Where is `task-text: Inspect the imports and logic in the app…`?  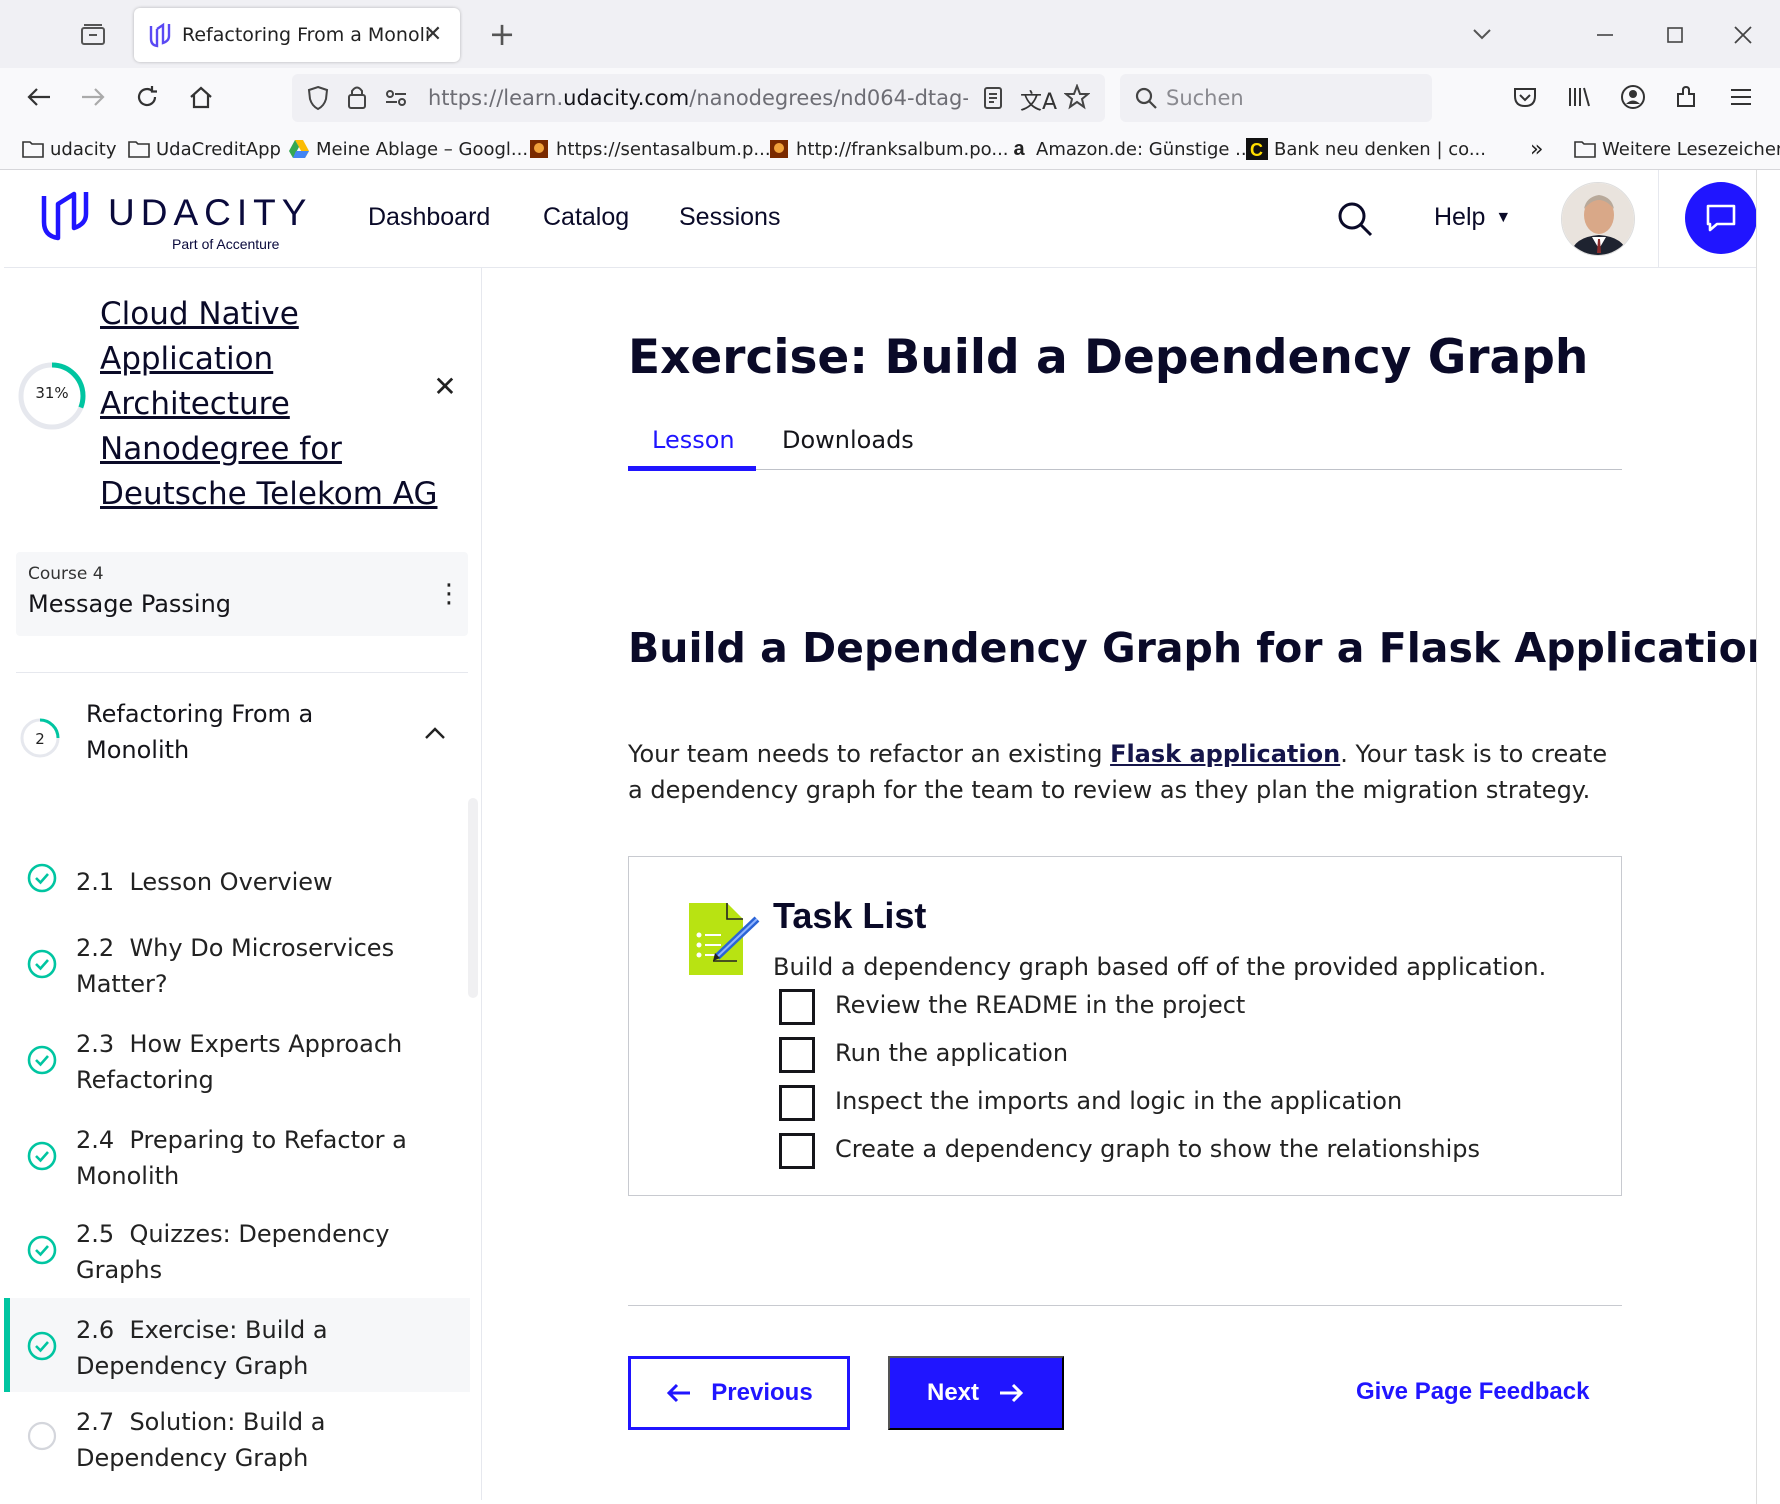 task-text: Inspect the imports and logic in the app… is located at coordinates (1119, 1101).